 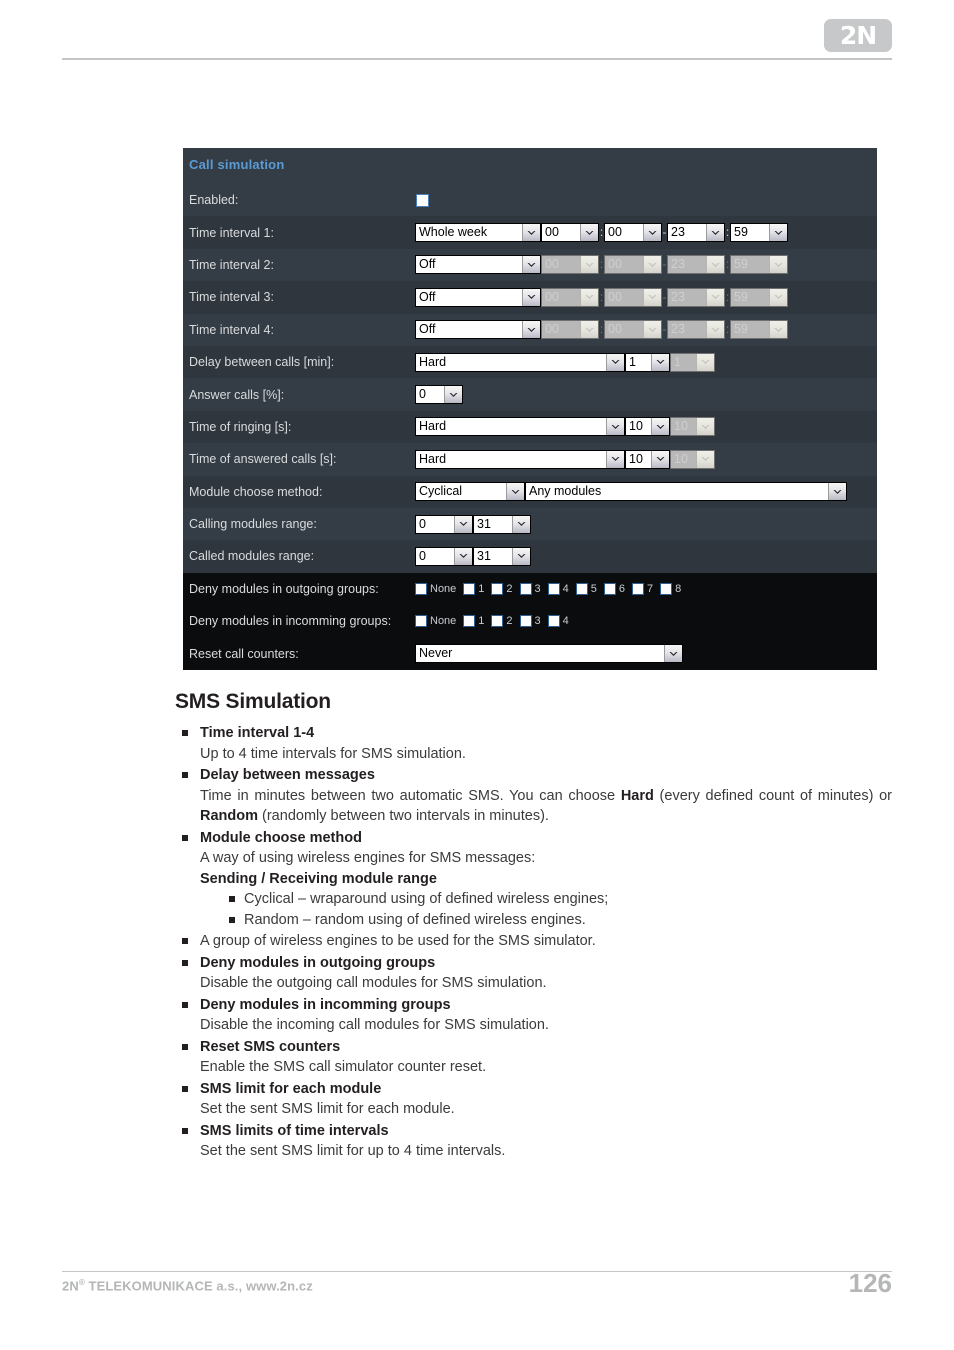 What do you see at coordinates (686, 492) in the screenshot?
I see `module-group-select: Any modules` at bounding box center [686, 492].